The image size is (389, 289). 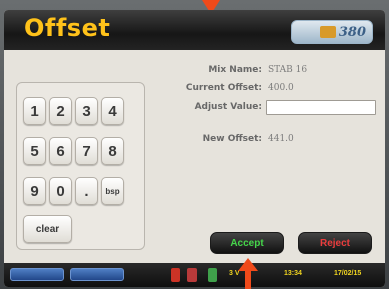 What do you see at coordinates (288, 70) in the screenshot?
I see `mix-name-value: STAB 16` at bounding box center [288, 70].